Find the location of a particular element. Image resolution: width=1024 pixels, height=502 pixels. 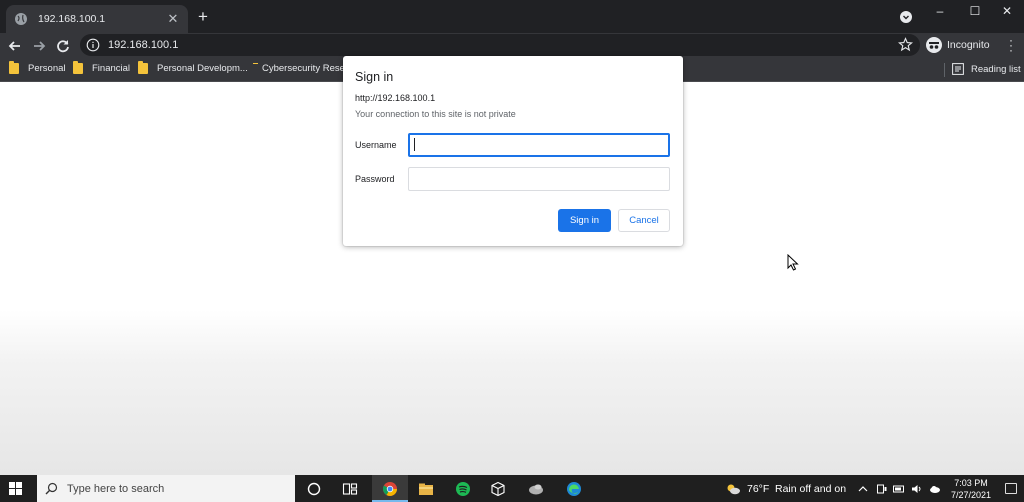

maximize-button: ☐ is located at coordinates (975, 11).